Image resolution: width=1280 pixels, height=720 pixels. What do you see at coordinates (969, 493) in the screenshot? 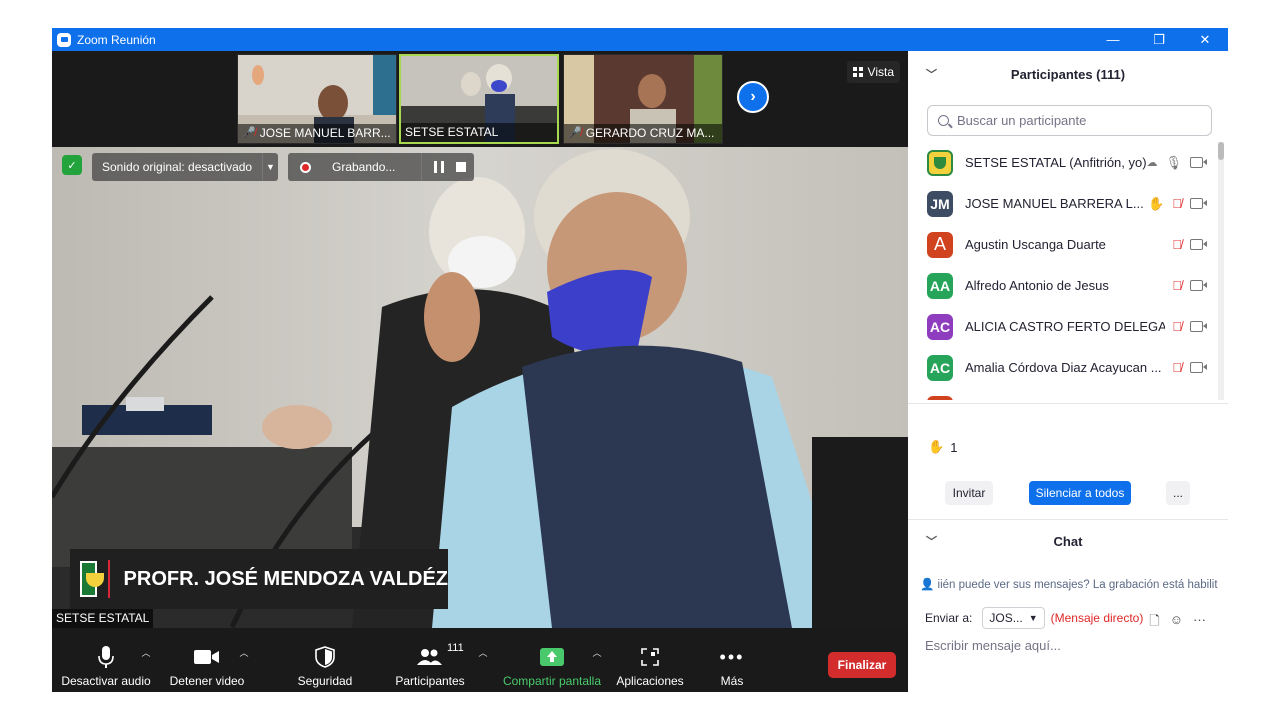
I see `invite-button: Invitar` at bounding box center [969, 493].